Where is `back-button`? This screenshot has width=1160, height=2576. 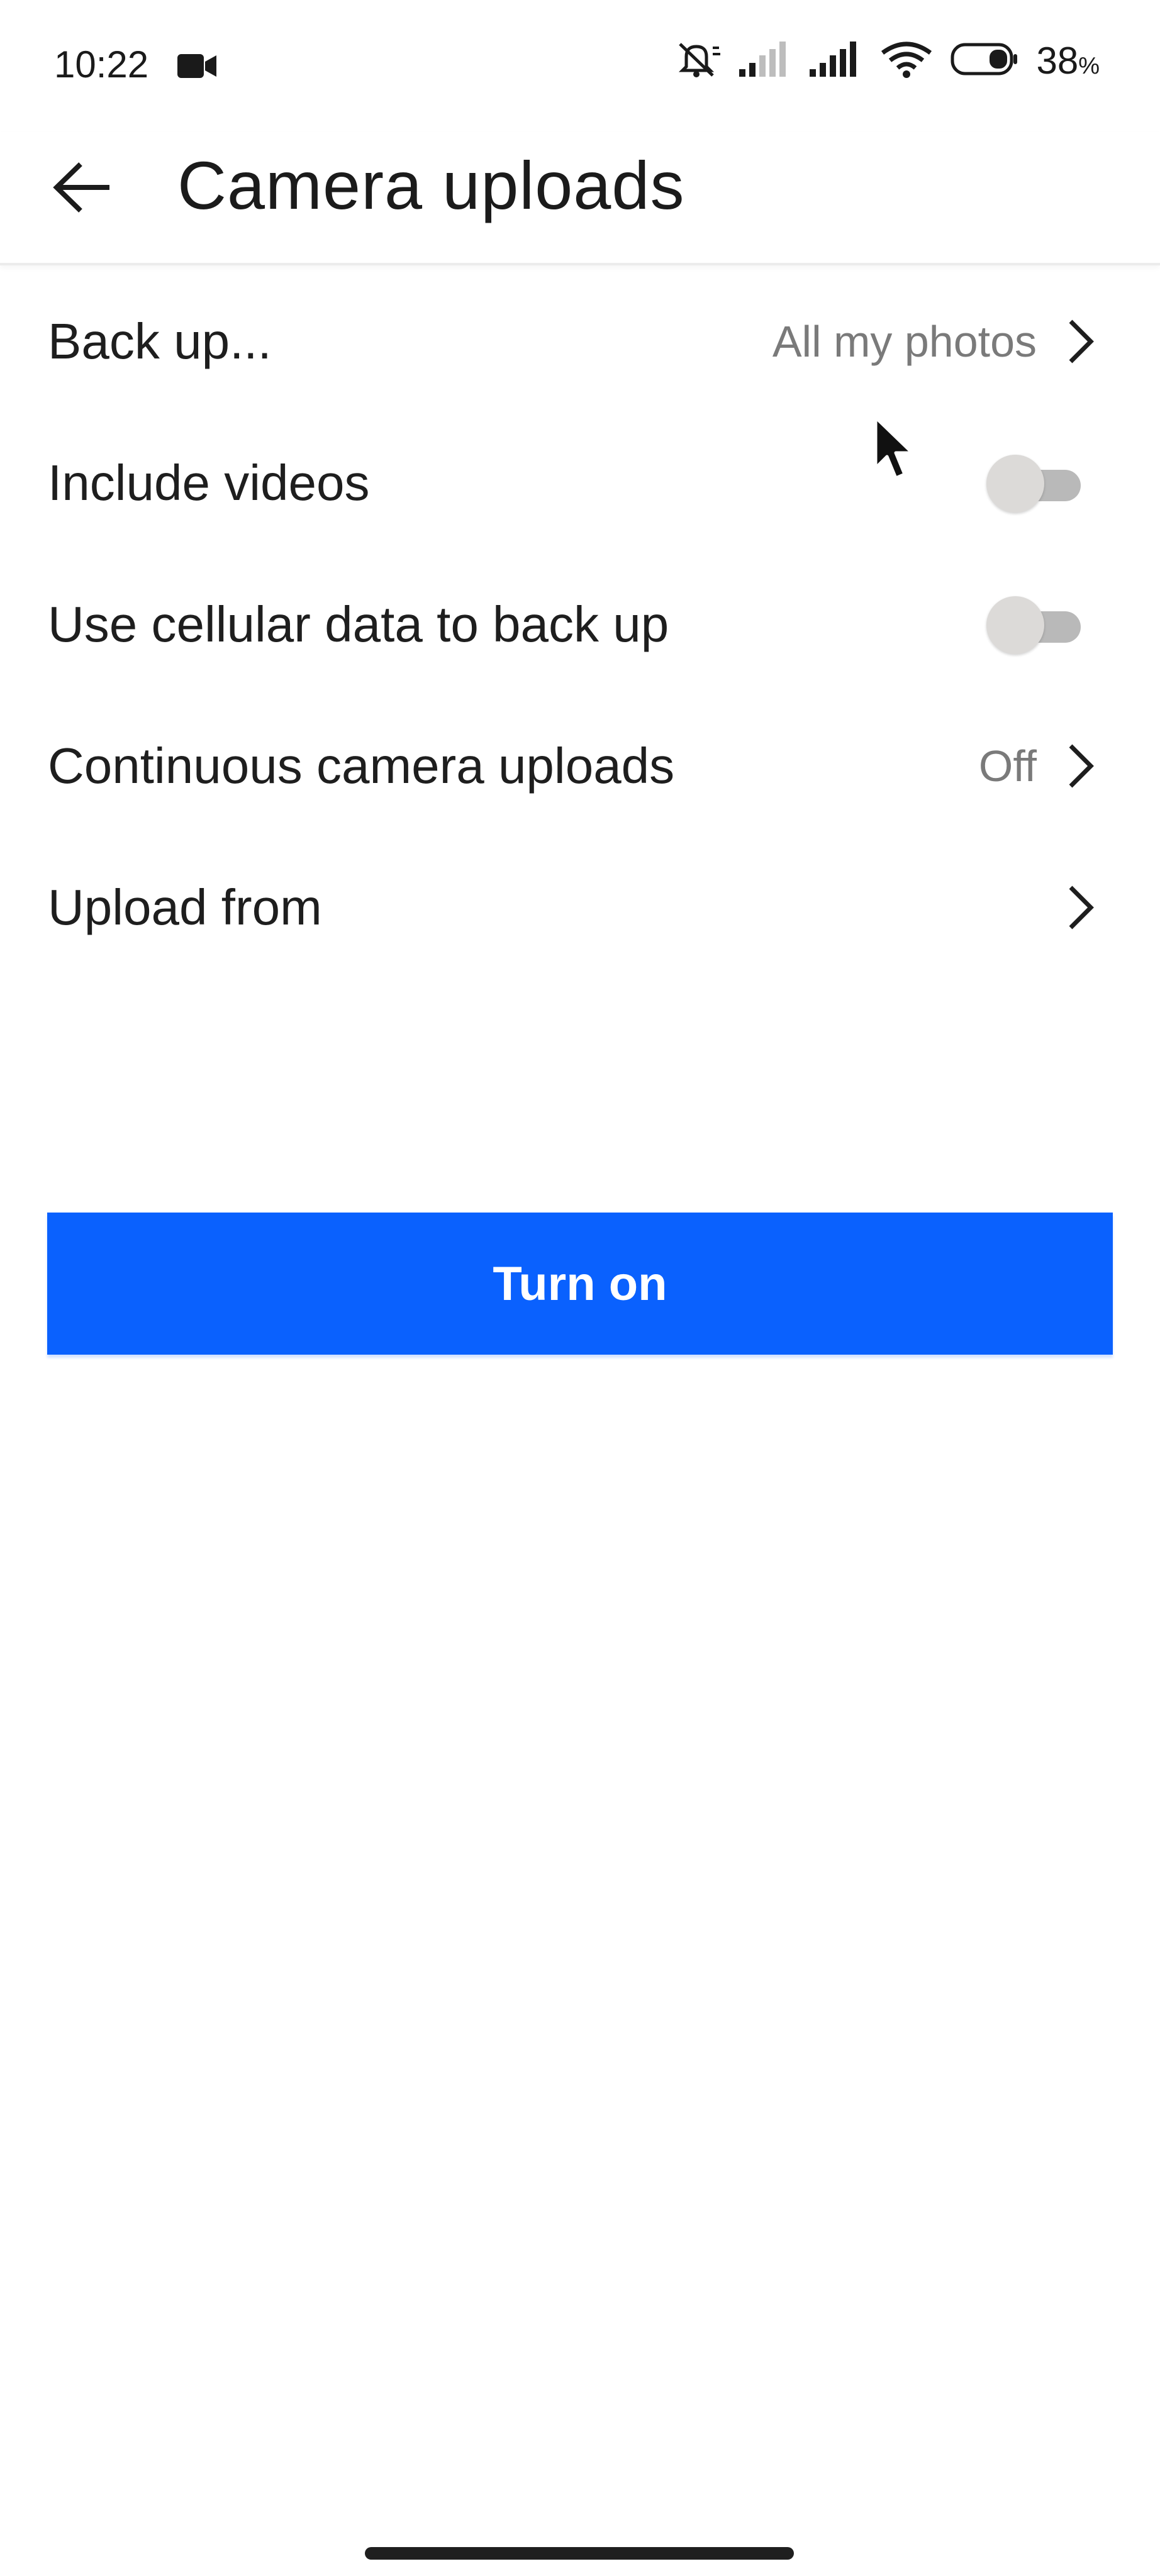 back-button is located at coordinates (83, 187).